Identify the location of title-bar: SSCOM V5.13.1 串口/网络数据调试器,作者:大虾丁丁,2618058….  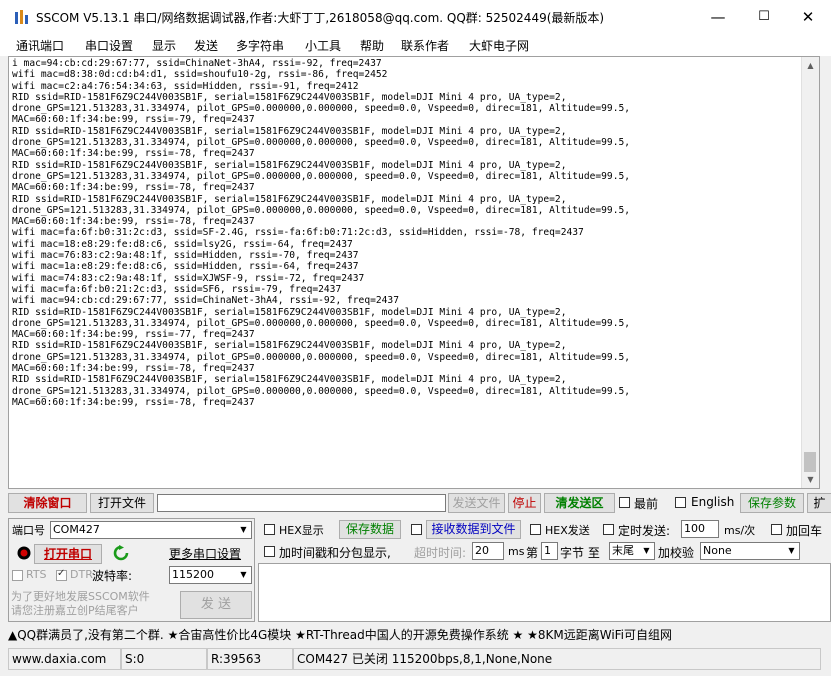
(415, 17).